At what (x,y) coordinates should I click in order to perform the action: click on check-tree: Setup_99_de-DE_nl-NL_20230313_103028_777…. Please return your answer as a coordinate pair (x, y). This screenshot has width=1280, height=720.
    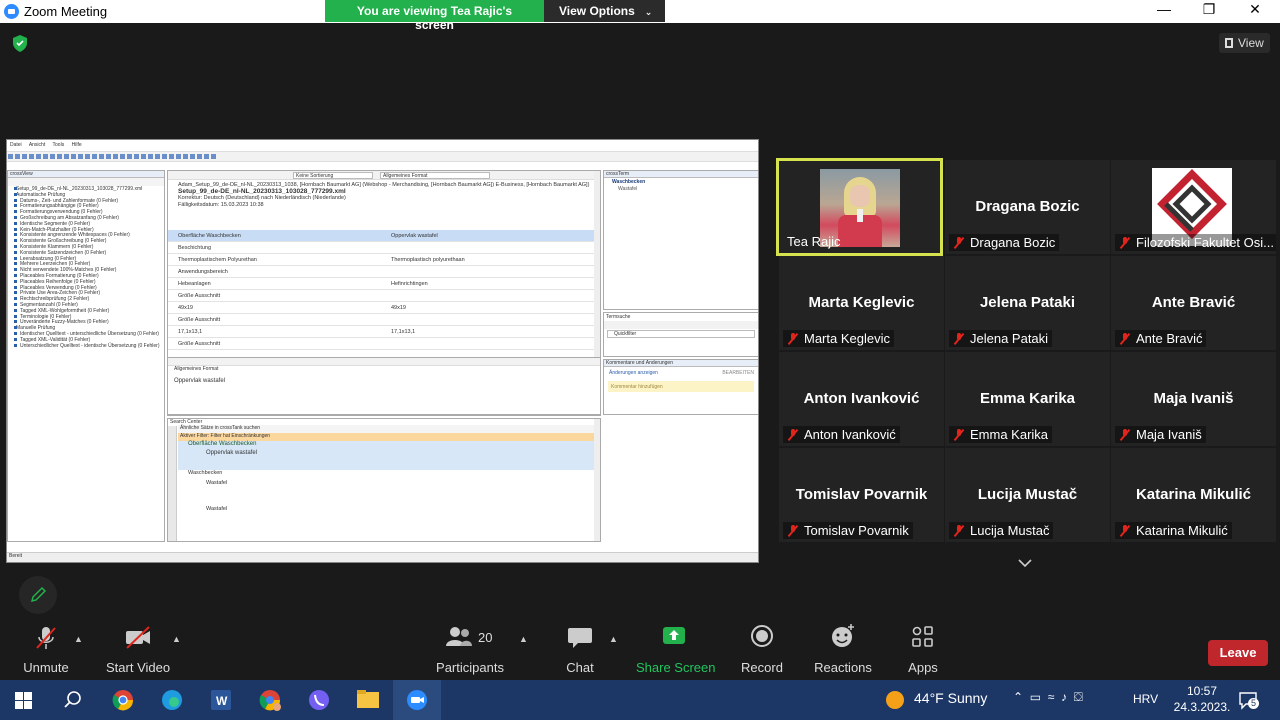
    Looking at the image, I should click on (86, 267).